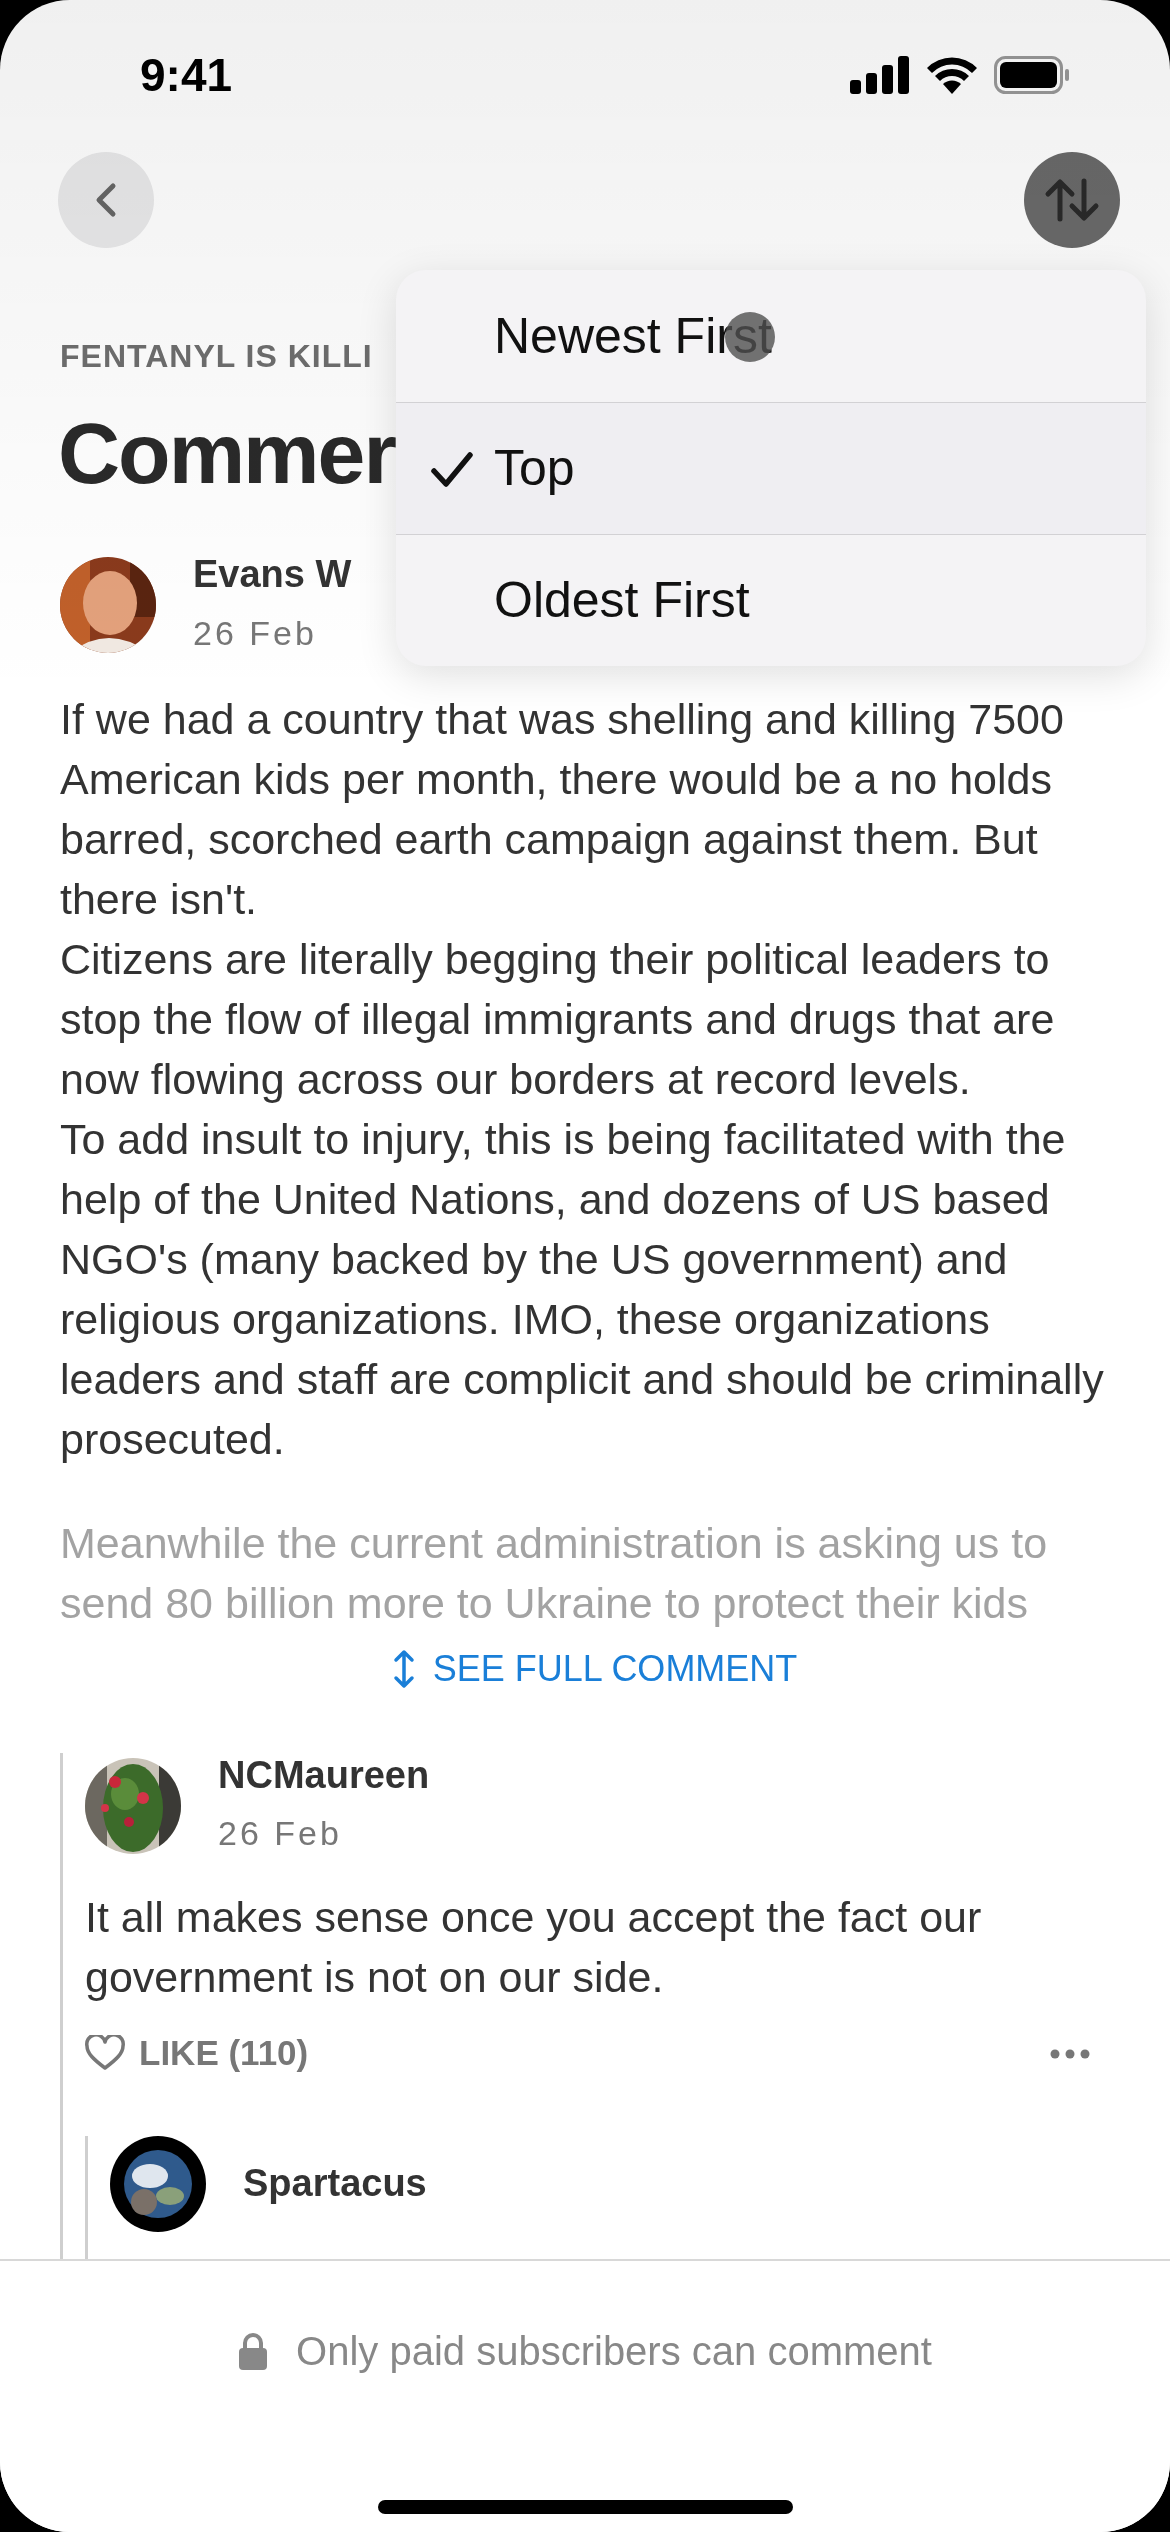  What do you see at coordinates (771, 600) in the screenshot?
I see `menu-item: Oldest First` at bounding box center [771, 600].